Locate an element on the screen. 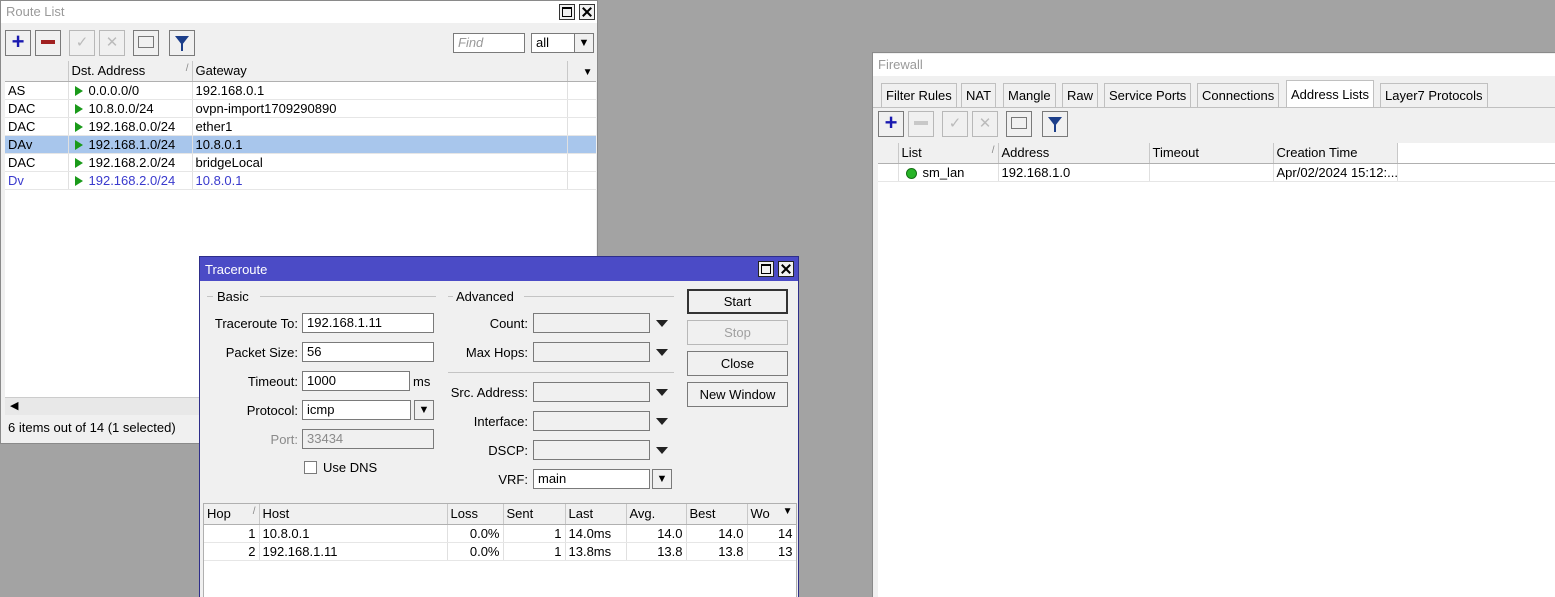  close-button: Close is located at coordinates (737, 363).